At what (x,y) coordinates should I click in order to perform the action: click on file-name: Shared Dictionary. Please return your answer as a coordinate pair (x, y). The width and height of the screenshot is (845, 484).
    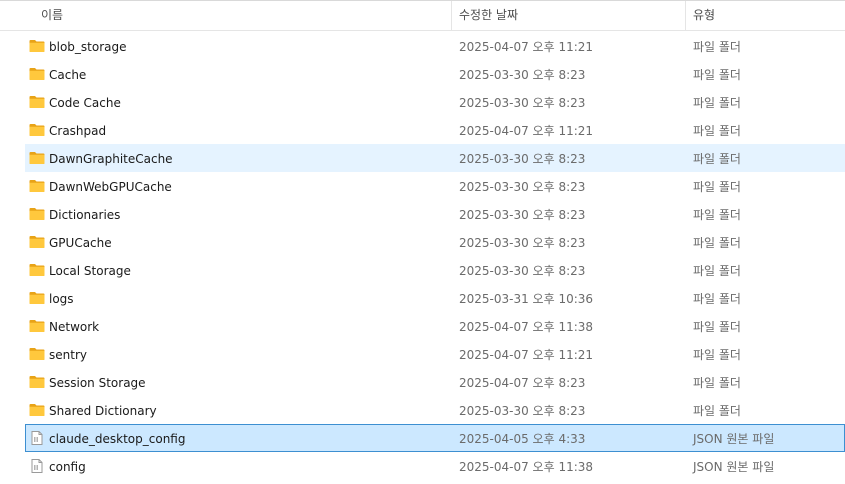
    Looking at the image, I should click on (103, 411).